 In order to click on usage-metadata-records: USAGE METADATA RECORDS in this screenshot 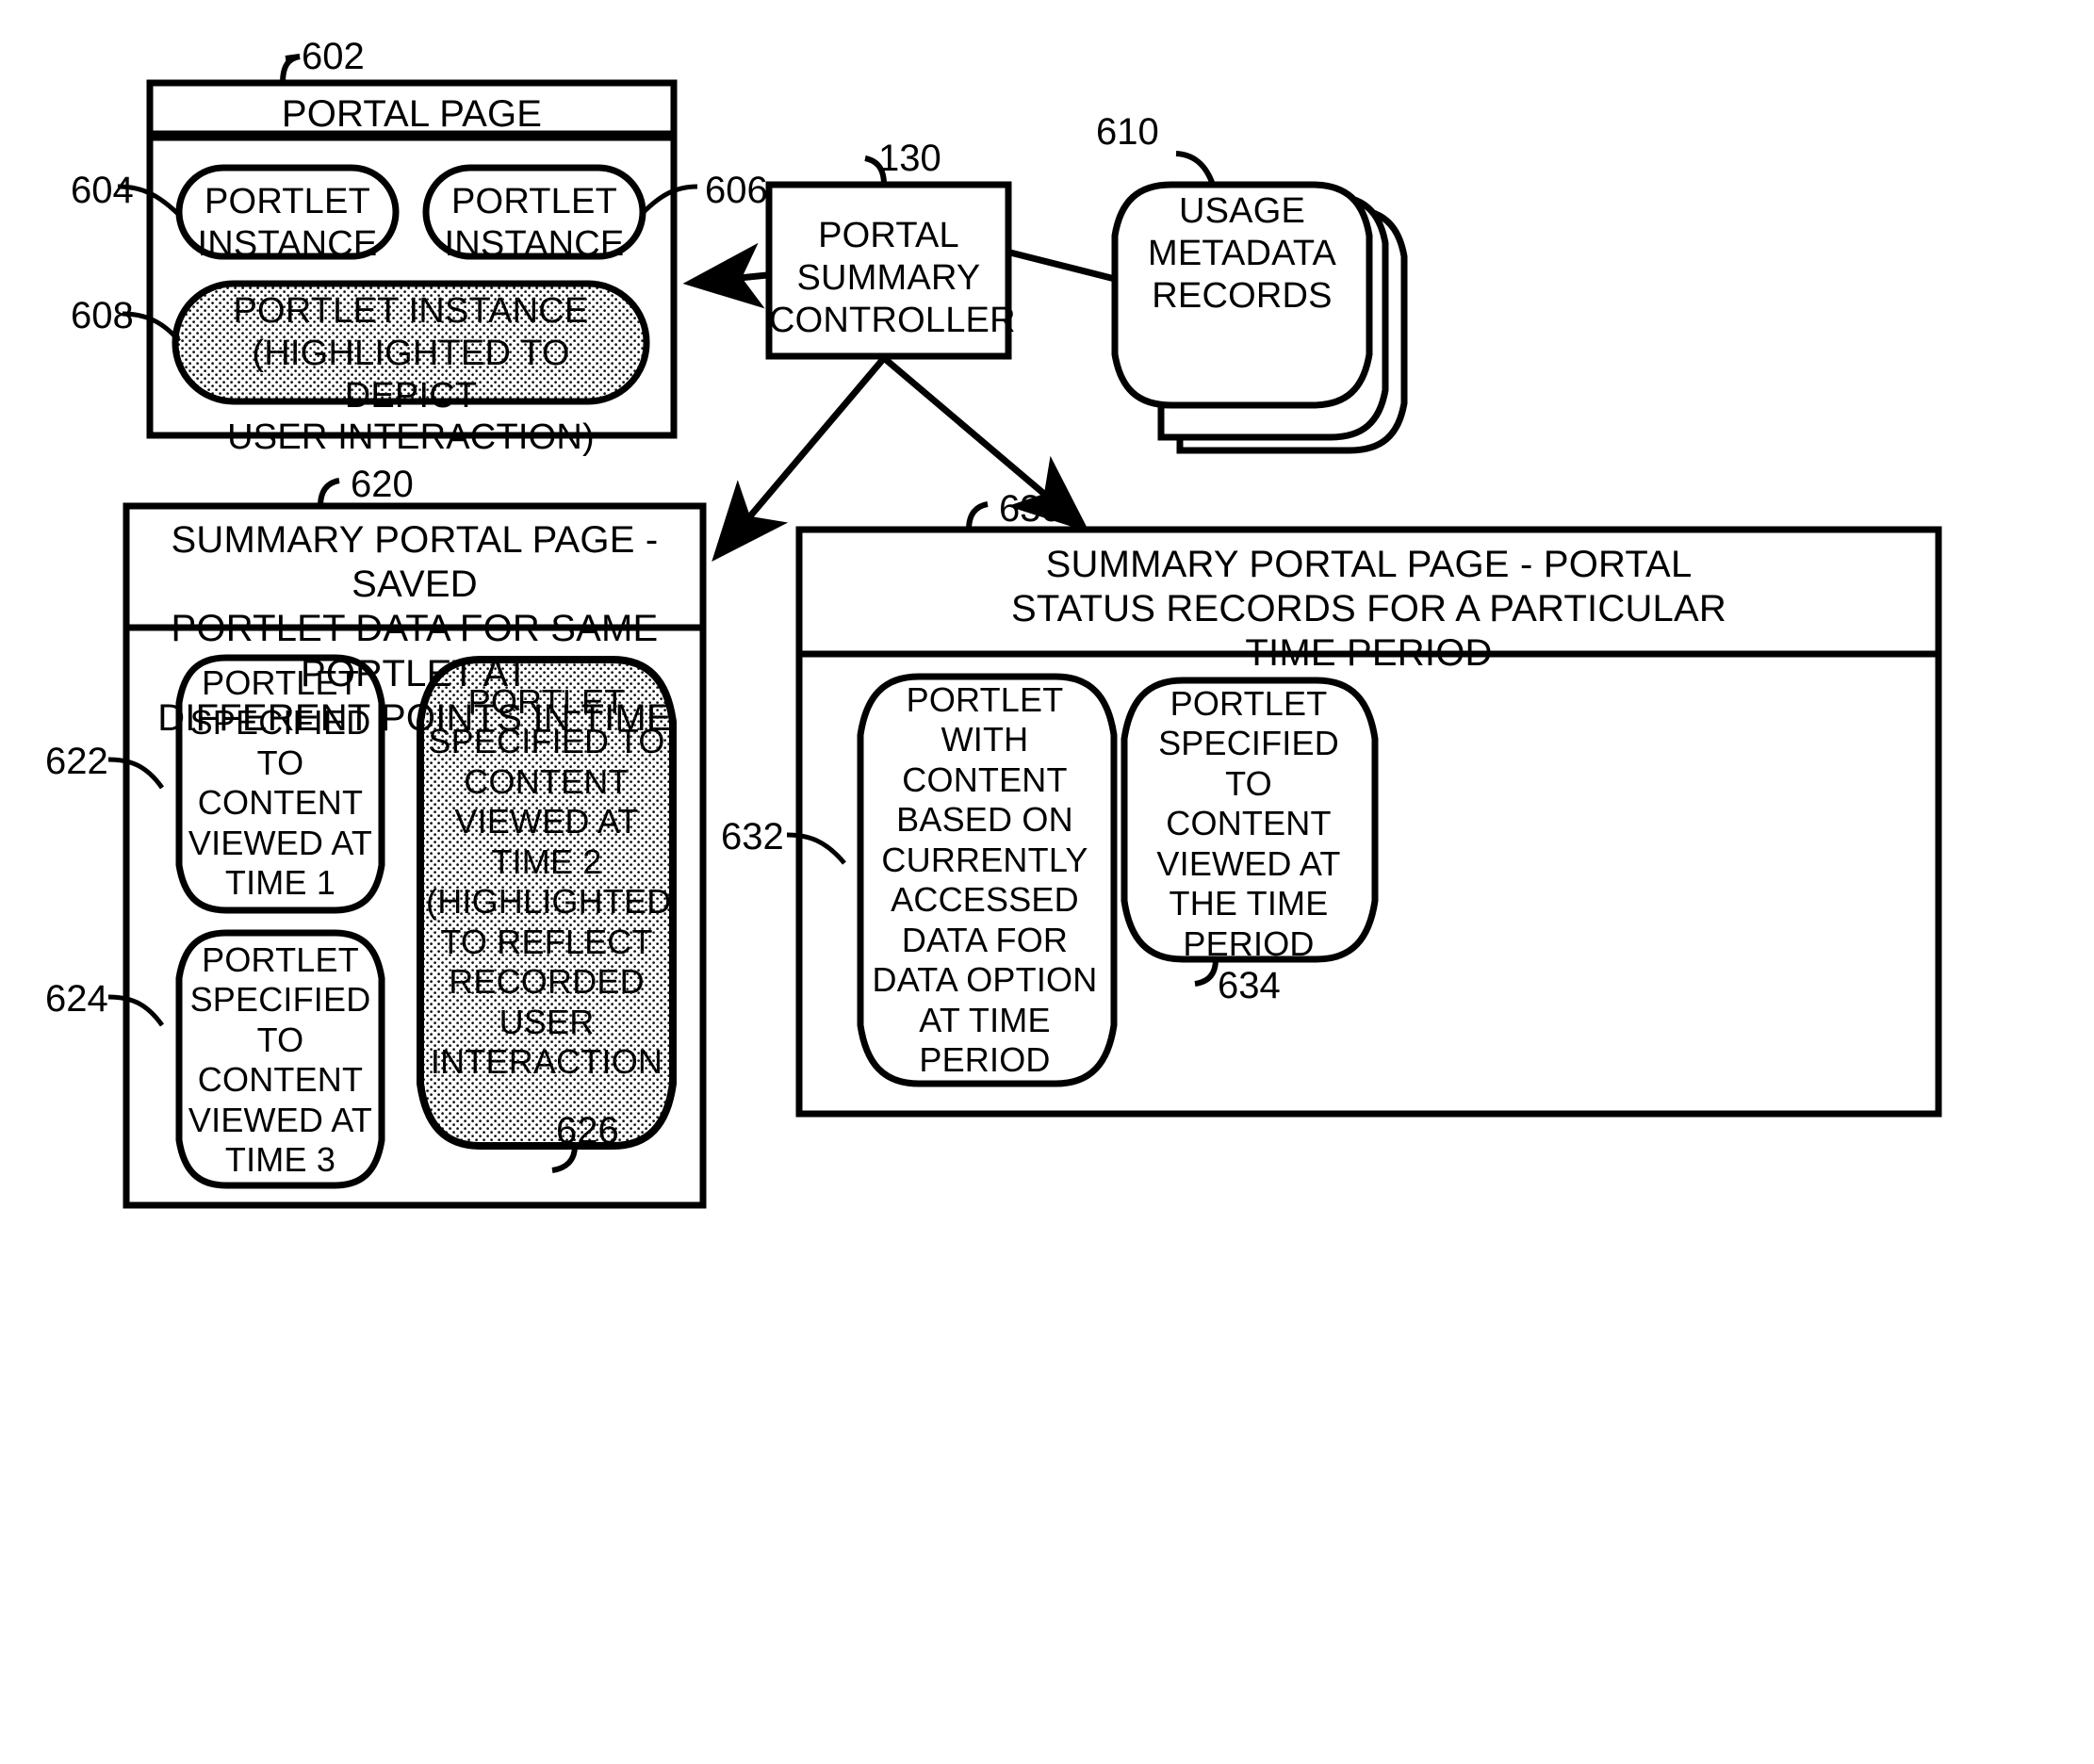, I will do `click(1242, 253)`.